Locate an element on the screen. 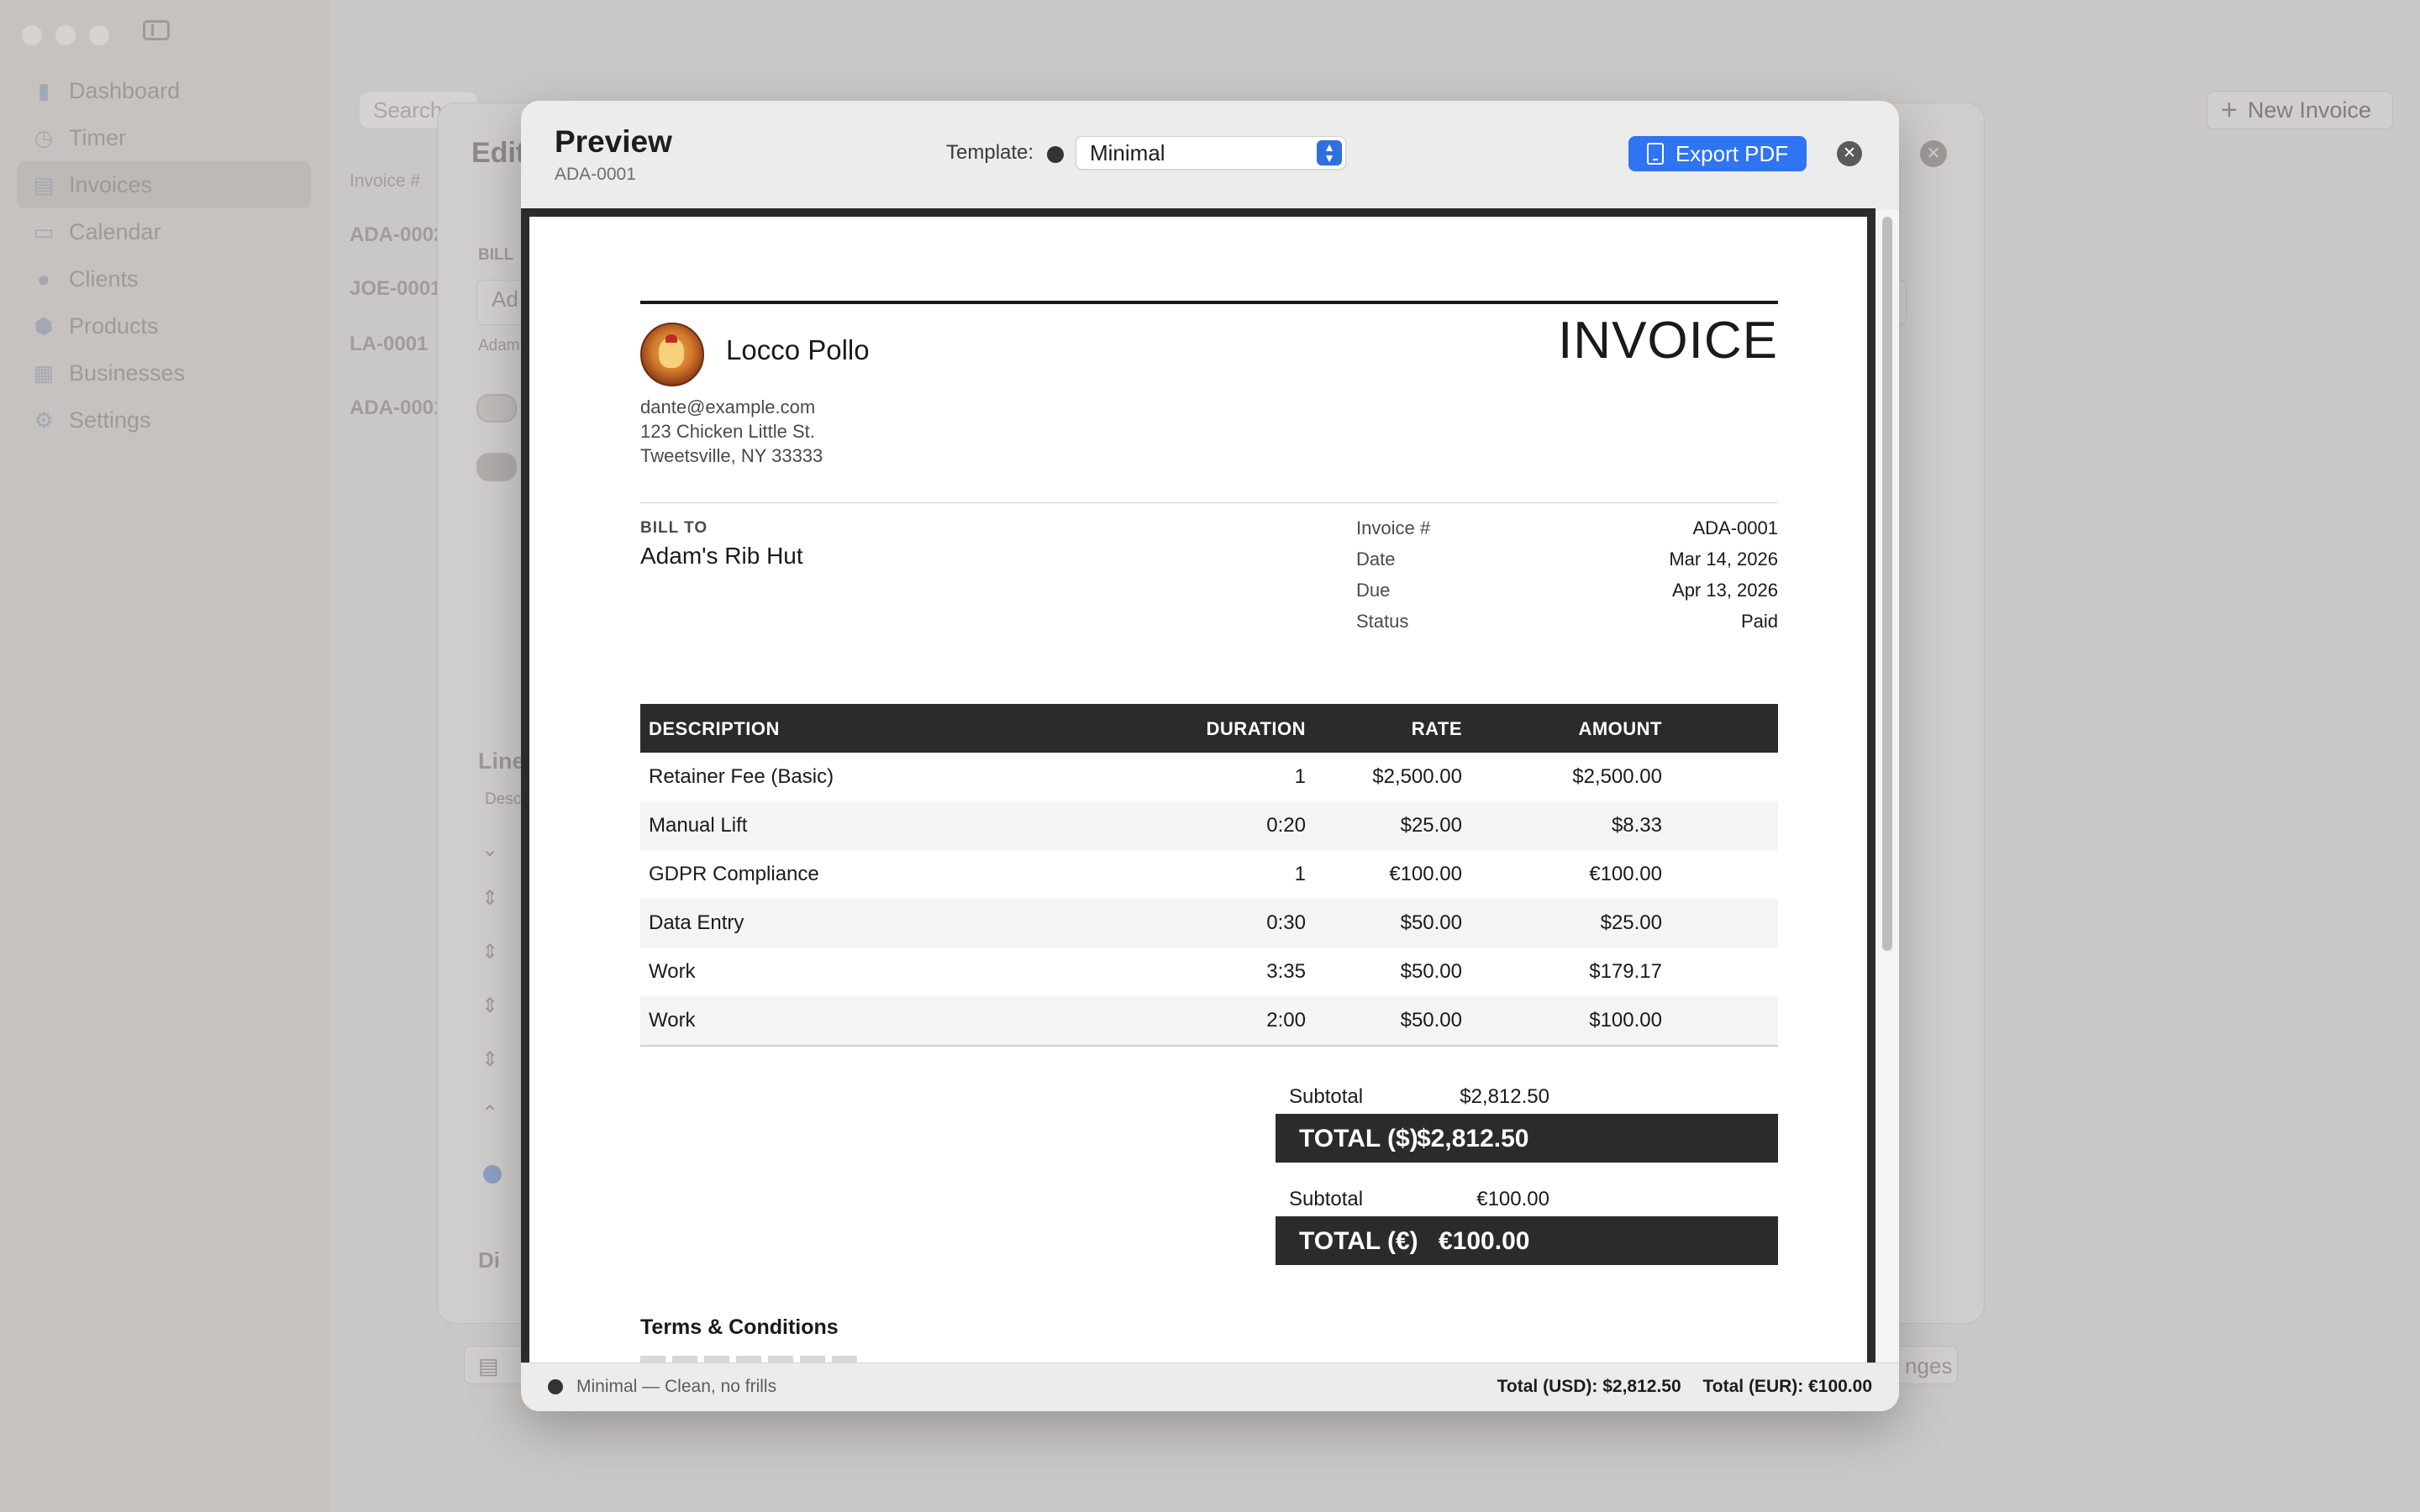 The width and height of the screenshot is (2420, 1512). sidebar-item-label: Clients is located at coordinates (104, 278).